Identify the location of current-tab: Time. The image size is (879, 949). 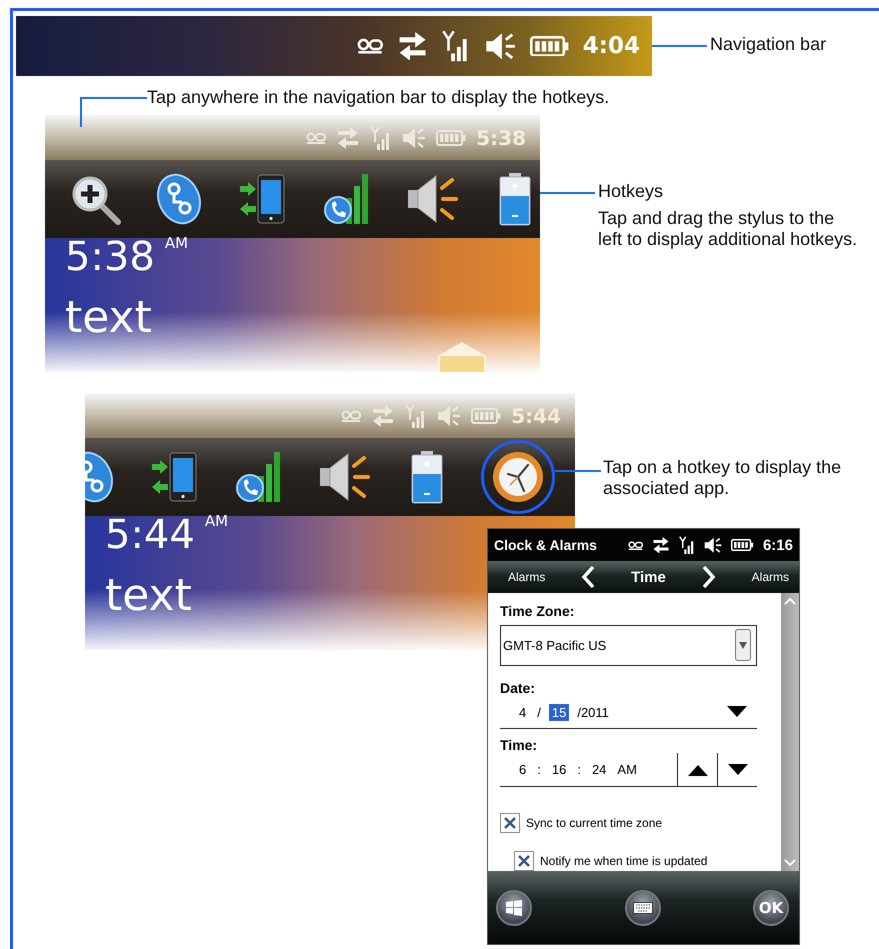
(648, 577).